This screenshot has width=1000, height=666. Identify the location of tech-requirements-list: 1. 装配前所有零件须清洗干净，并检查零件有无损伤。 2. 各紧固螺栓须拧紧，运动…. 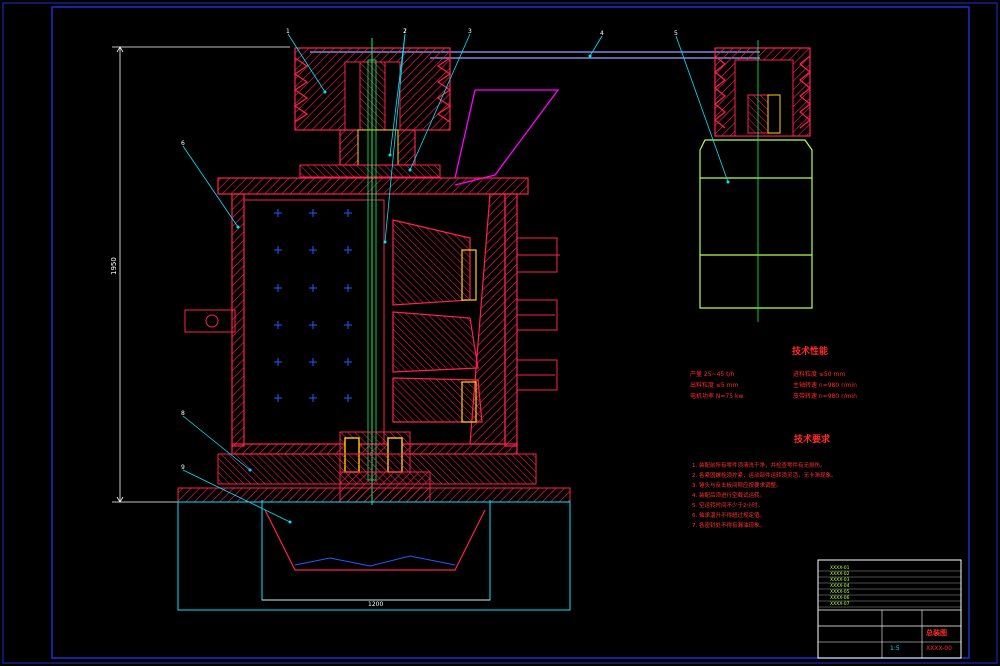
(797, 496).